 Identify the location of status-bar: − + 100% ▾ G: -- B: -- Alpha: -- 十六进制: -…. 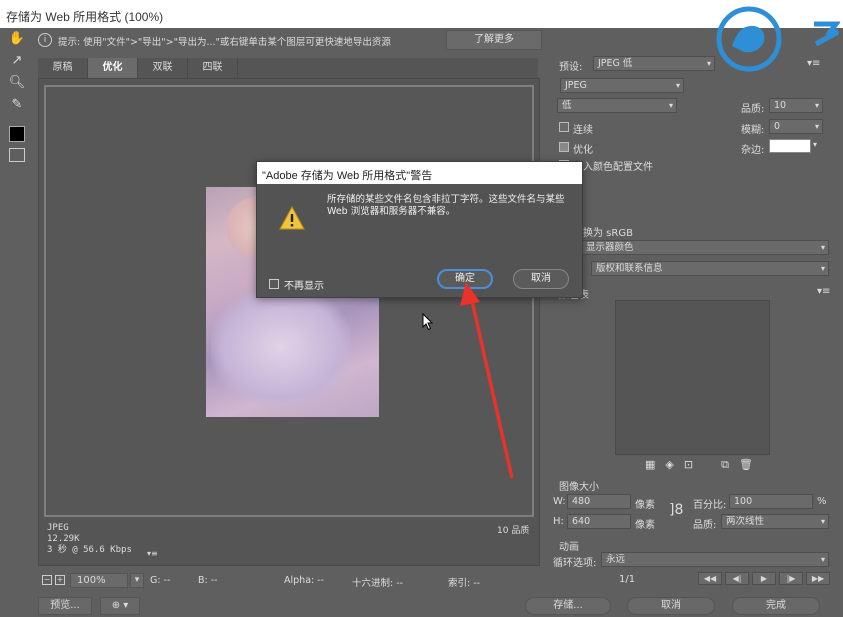
(290, 581).